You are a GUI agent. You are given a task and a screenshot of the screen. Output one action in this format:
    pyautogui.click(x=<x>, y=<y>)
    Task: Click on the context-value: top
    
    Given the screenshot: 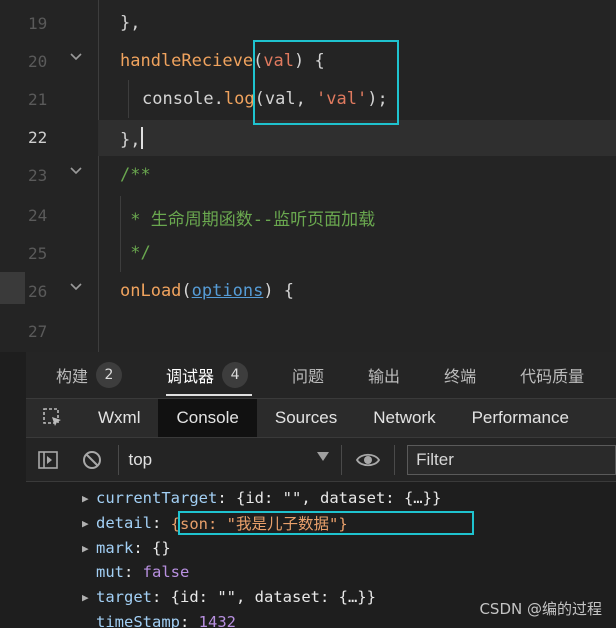 What is the action you would take?
    pyautogui.click(x=140, y=459)
    